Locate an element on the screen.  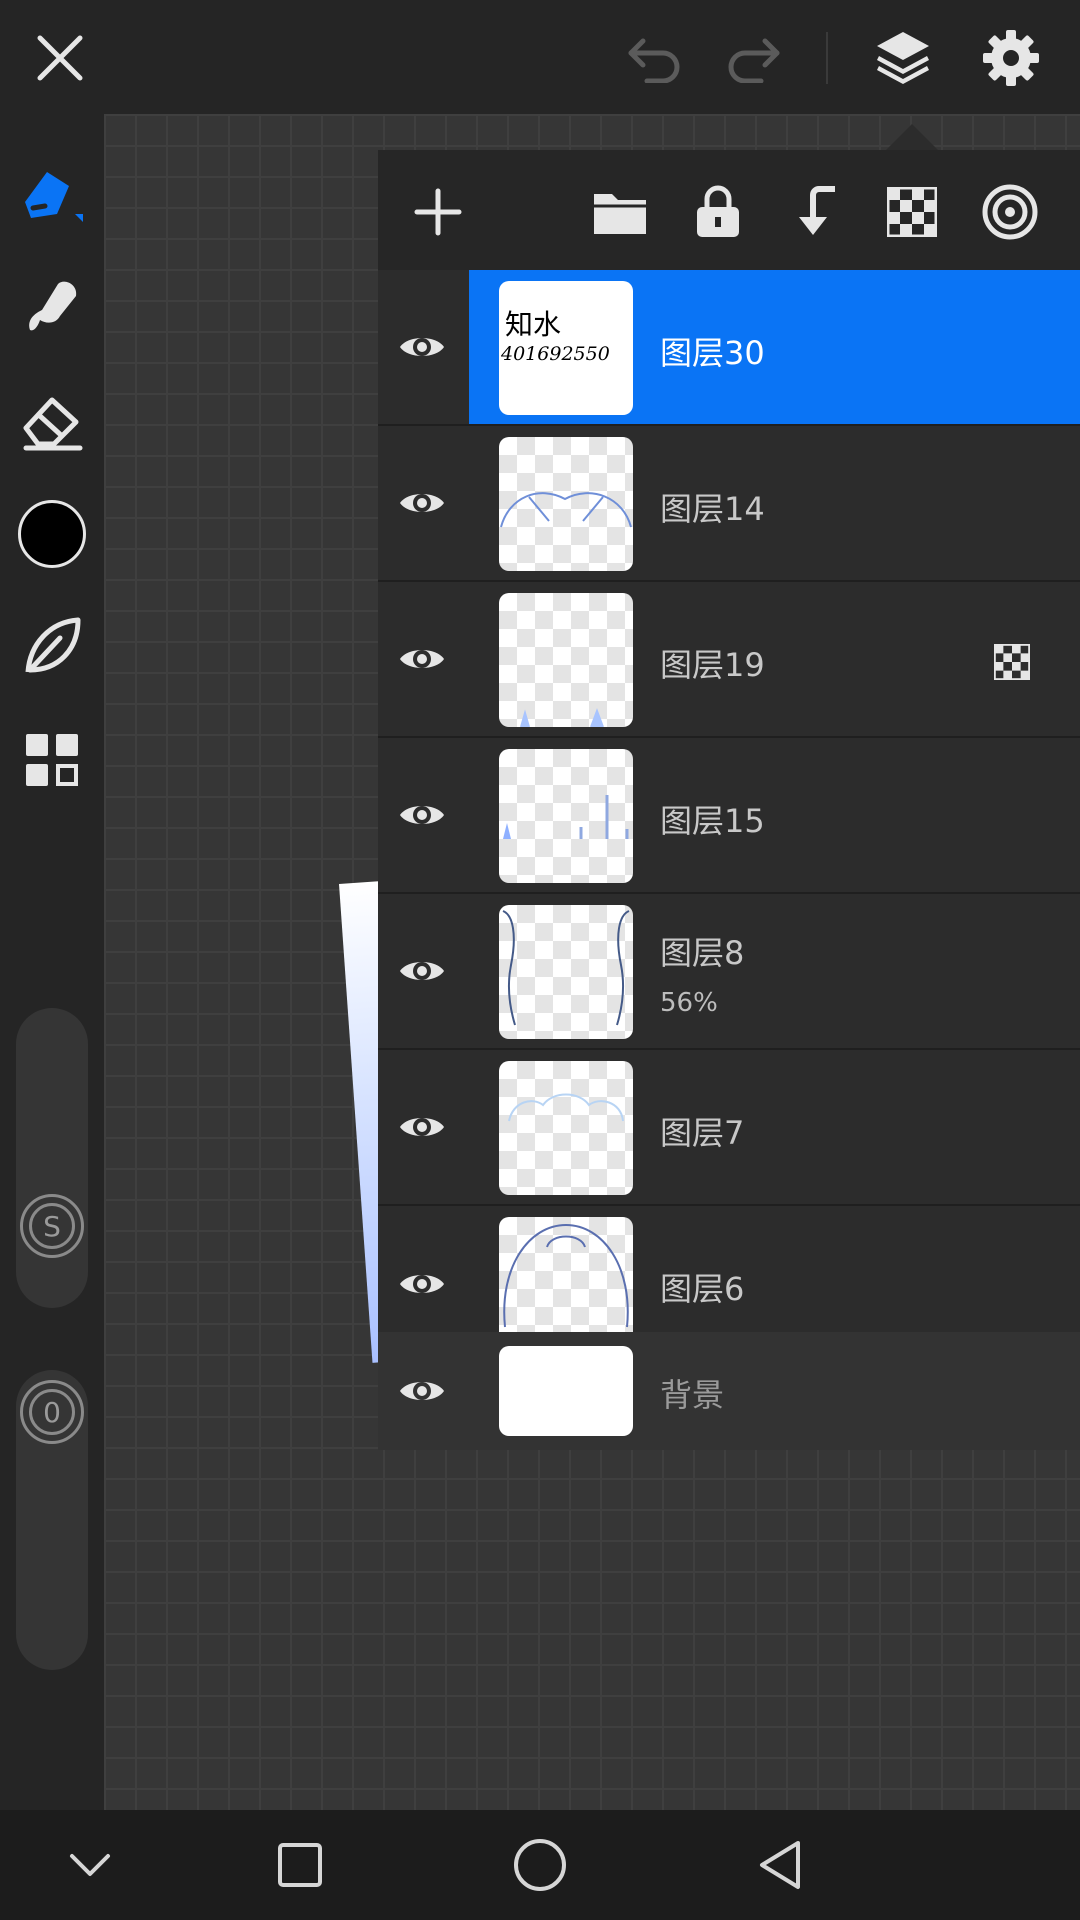
layer-opacity: 56% is located at coordinates (689, 1003).